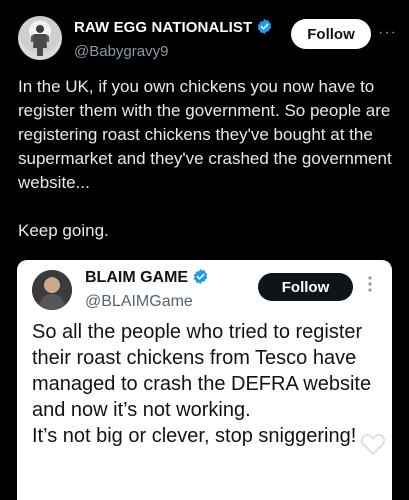  Describe the element at coordinates (163, 27) in the screenshot. I see `author-display-name: RAW EGG NATIONALIST` at that location.